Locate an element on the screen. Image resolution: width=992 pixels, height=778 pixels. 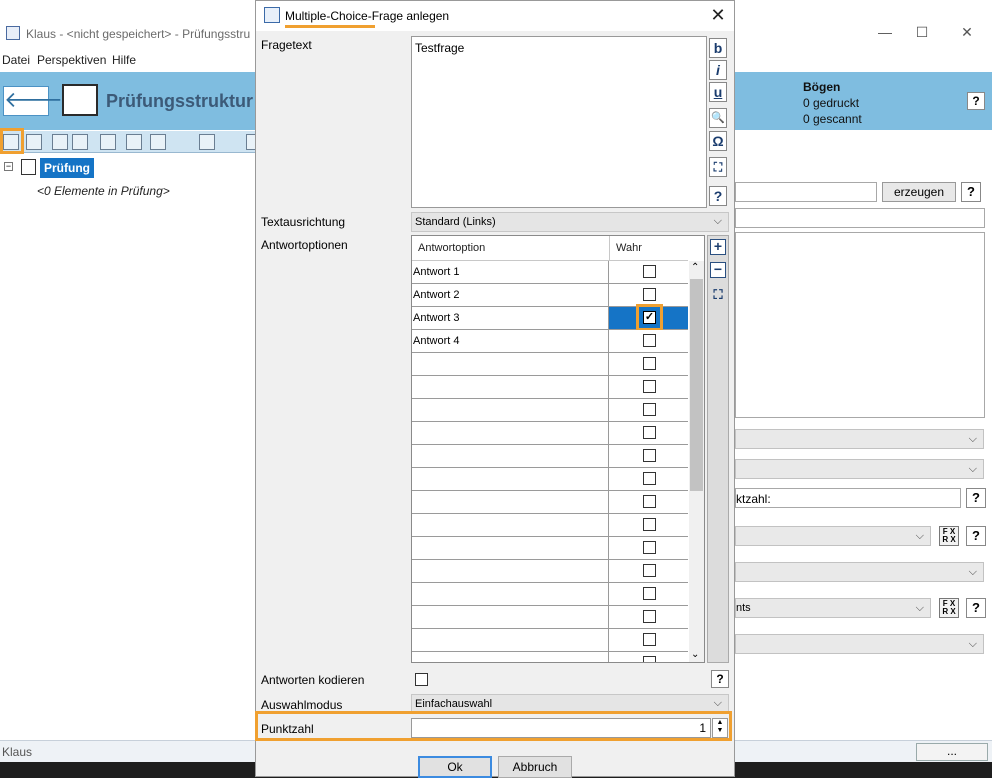
right-textarea is located at coordinates (860, 325).